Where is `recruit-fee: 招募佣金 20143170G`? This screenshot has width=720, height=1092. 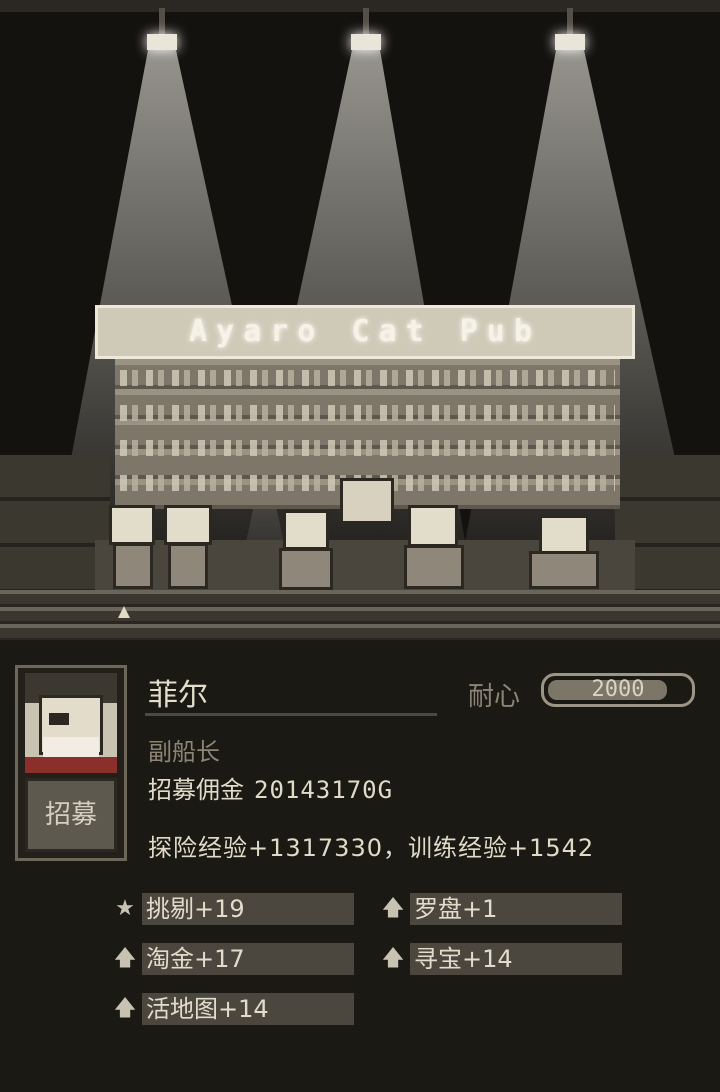
recruit-fee: 招募佣金 20143170G is located at coordinates (270, 787).